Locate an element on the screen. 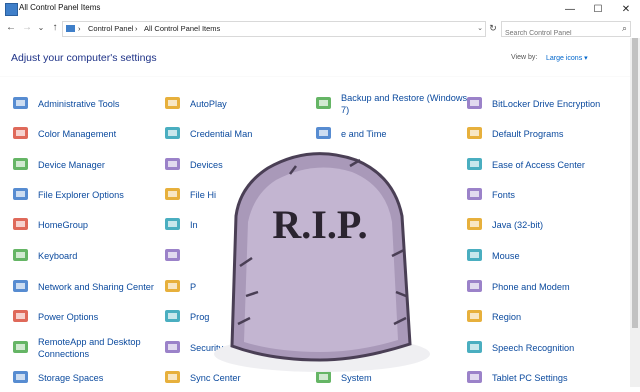 This screenshot has height=392, width=640. control-panel-item: Color Management is located at coordinates (86, 134).